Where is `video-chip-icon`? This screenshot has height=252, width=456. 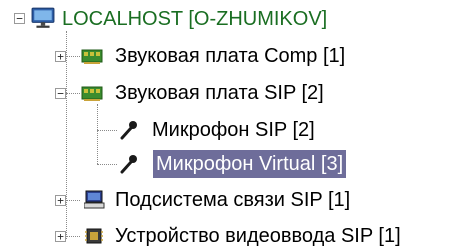 video-chip-icon is located at coordinates (94, 236).